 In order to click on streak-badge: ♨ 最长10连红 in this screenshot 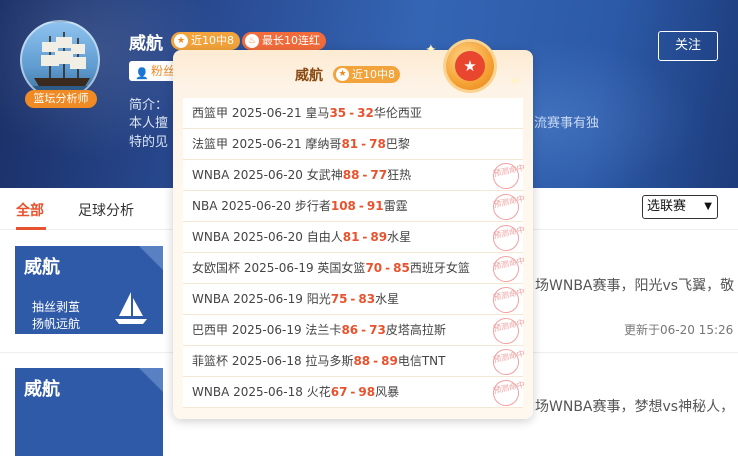, I will do `click(284, 41)`.